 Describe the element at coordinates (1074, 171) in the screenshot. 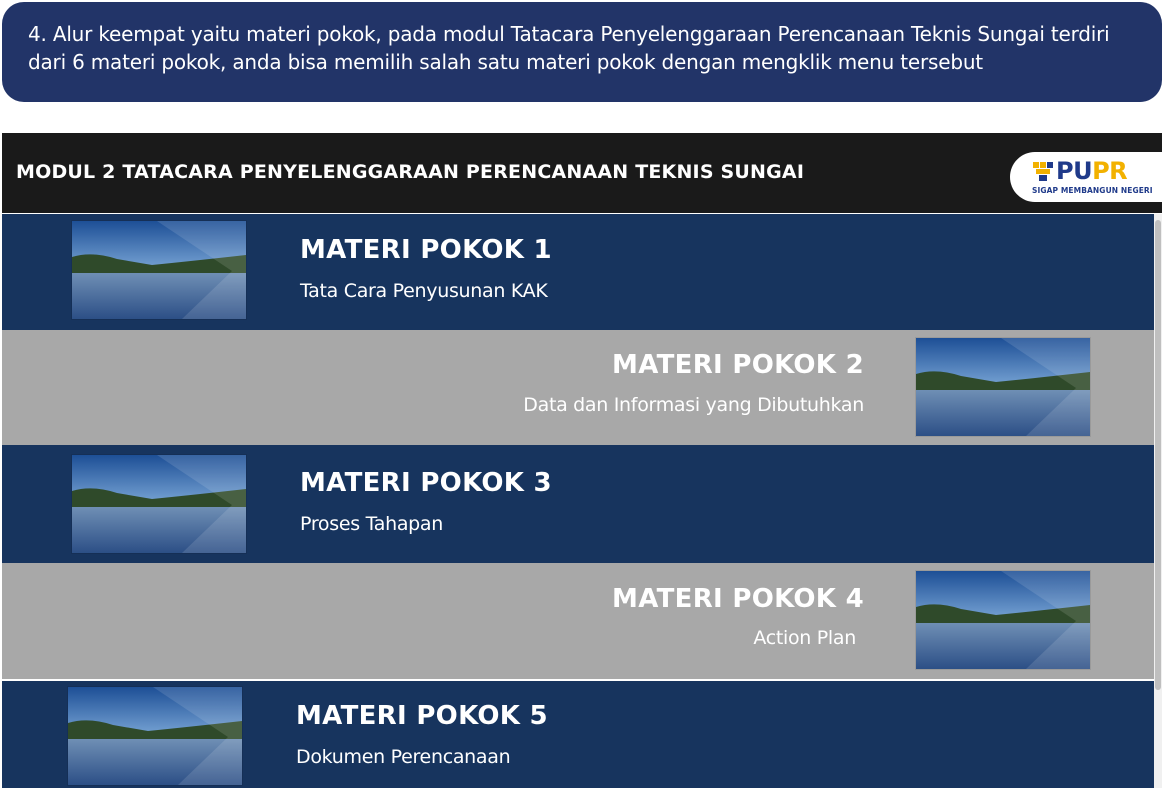

I see `logo-word-main: PU` at that location.